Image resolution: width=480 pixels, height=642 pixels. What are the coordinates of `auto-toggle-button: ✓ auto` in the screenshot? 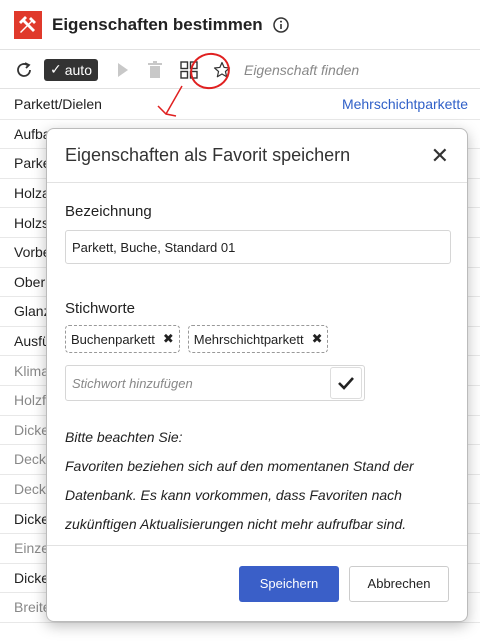 It's located at (71, 69).